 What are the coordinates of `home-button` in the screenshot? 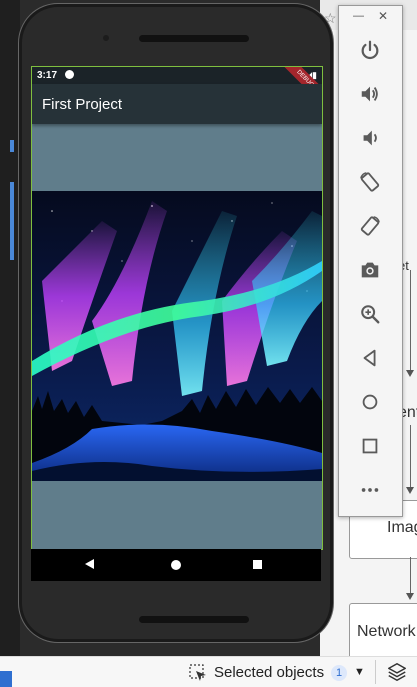 It's located at (370, 402).